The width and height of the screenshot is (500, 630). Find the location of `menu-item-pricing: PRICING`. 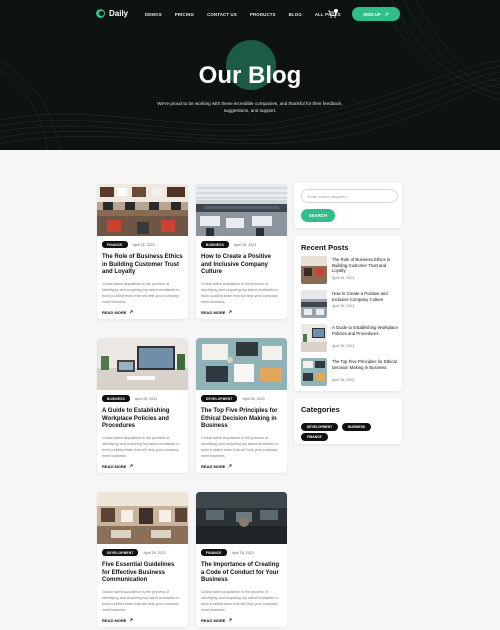

menu-item-pricing: PRICING is located at coordinates (184, 14).